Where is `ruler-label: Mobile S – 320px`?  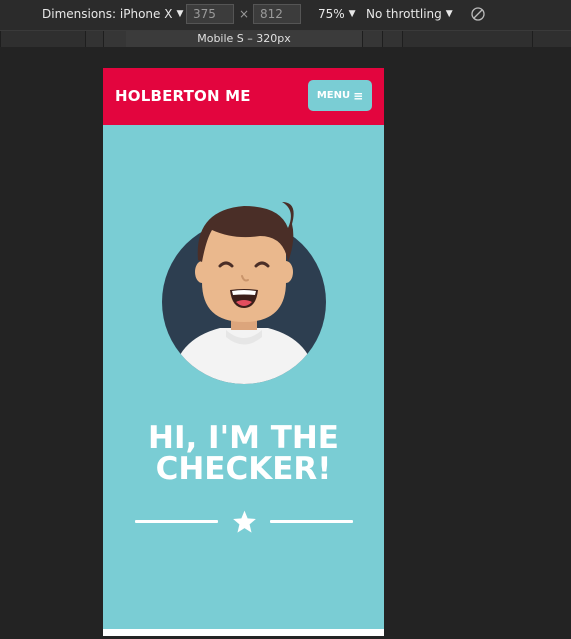
ruler-label: Mobile S – 320px is located at coordinates (244, 39).